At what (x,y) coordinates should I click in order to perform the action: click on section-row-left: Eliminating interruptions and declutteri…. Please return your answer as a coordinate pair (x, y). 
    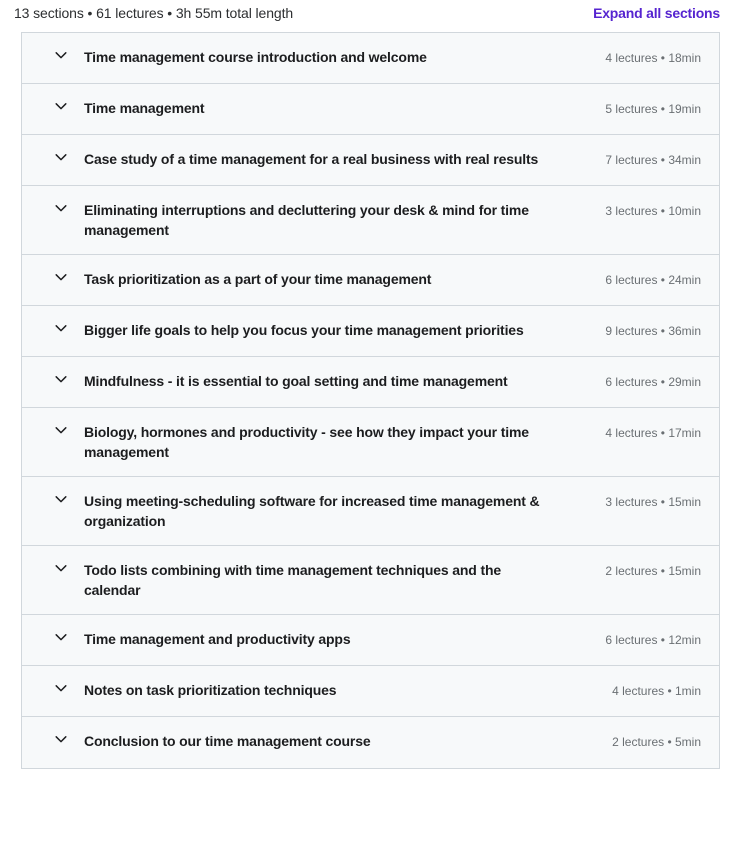
    Looking at the image, I should click on (317, 220).